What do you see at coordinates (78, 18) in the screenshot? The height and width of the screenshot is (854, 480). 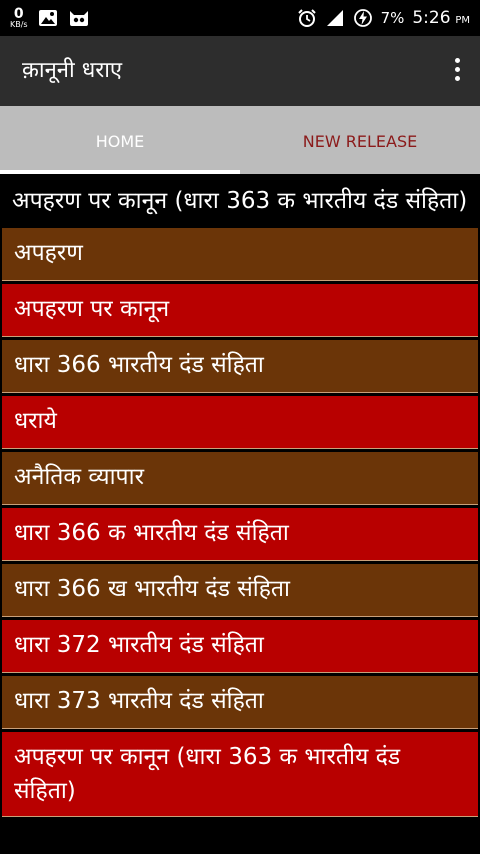 I see `cat-app-icon` at bounding box center [78, 18].